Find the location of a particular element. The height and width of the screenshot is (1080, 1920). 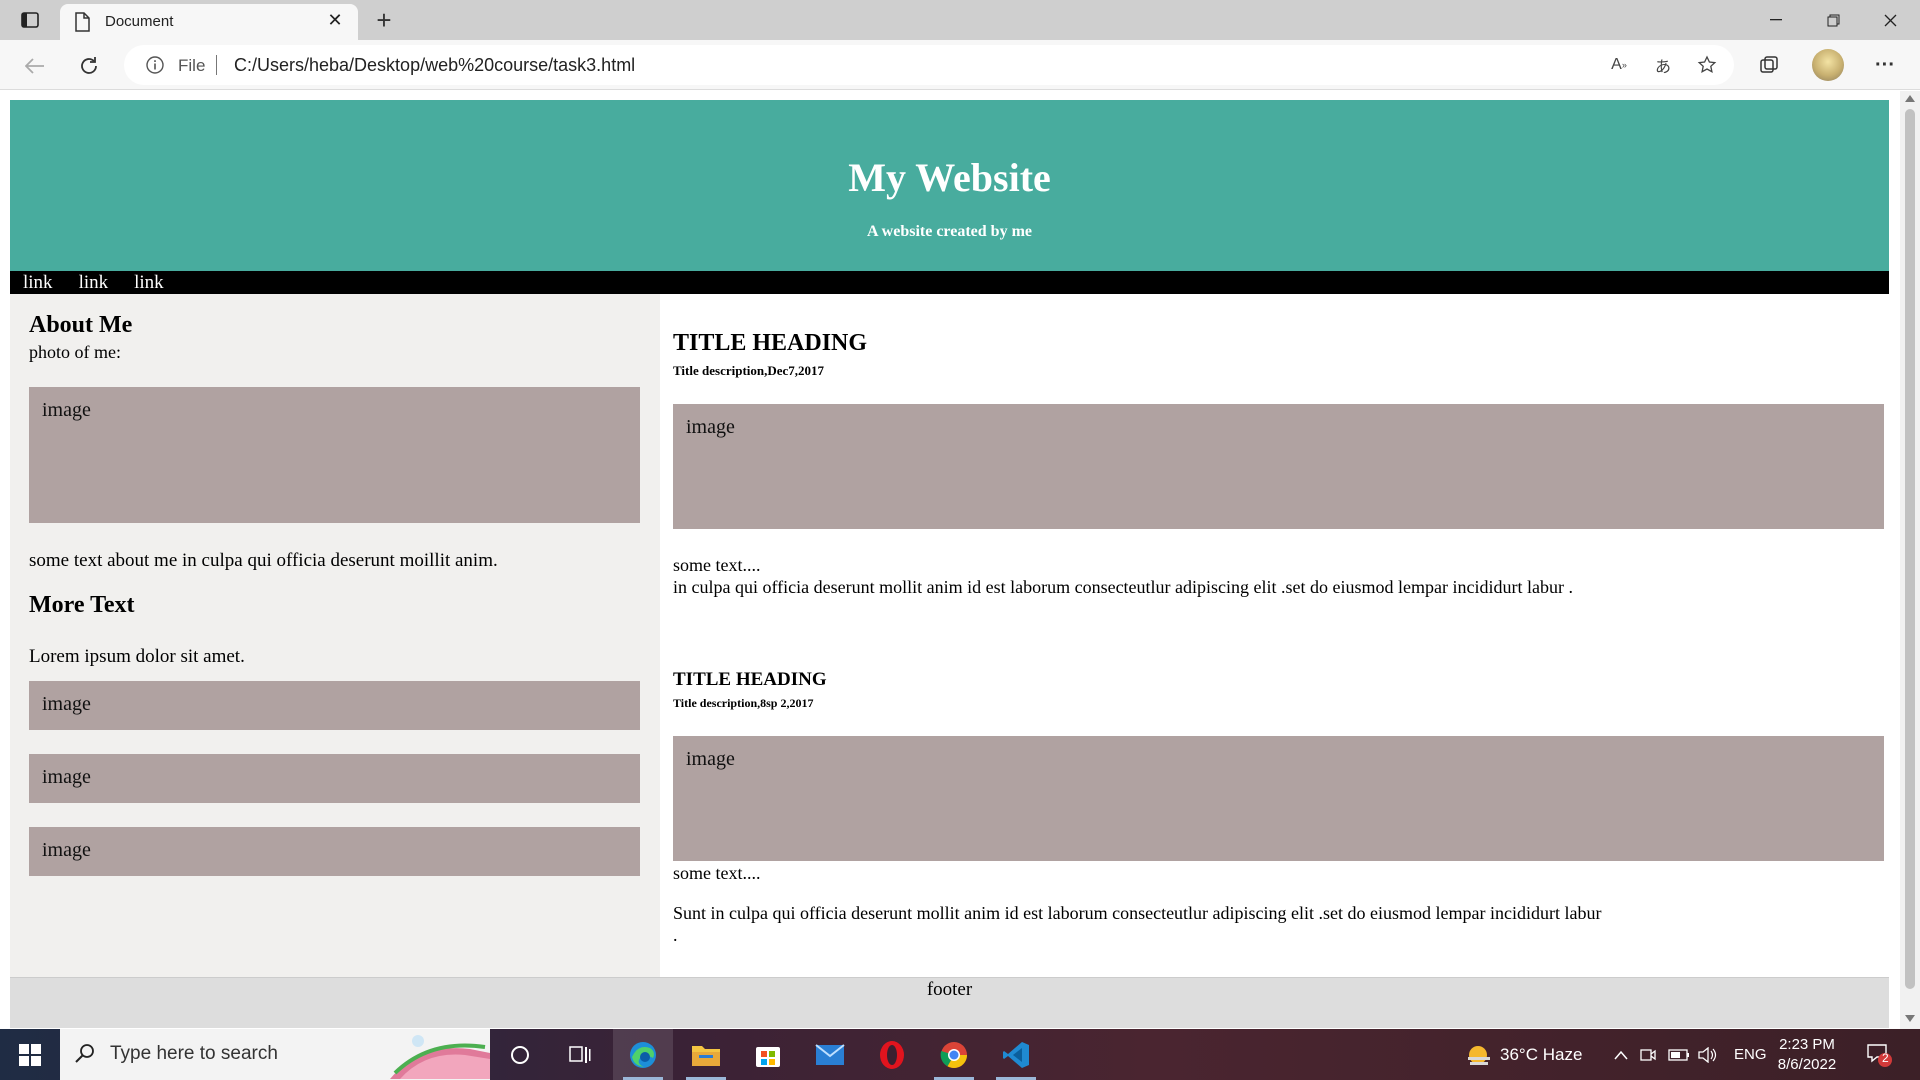

tab-actions-icon is located at coordinates (30, 20).